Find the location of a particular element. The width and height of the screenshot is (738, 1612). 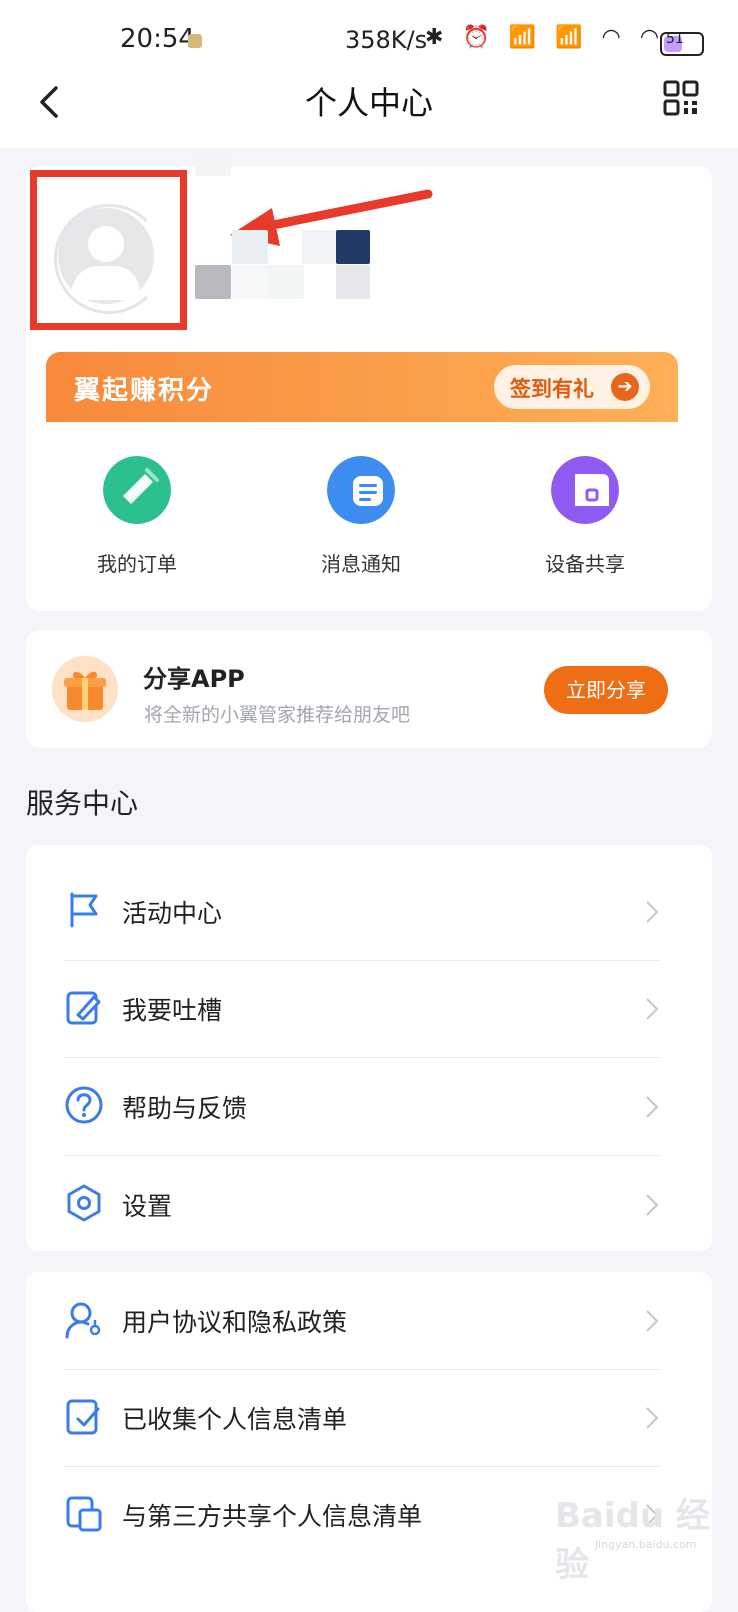

quick-action-label: 我的订单 is located at coordinates (137, 564).